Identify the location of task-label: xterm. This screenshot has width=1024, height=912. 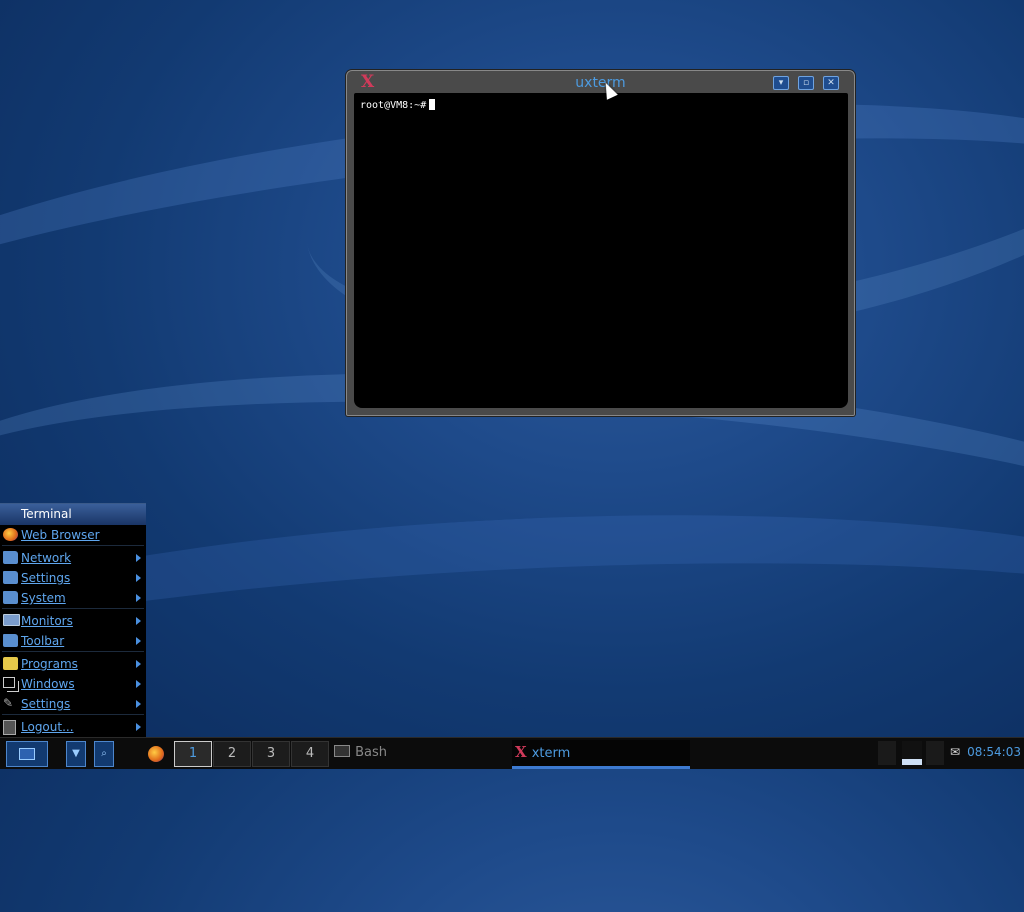
(551, 753).